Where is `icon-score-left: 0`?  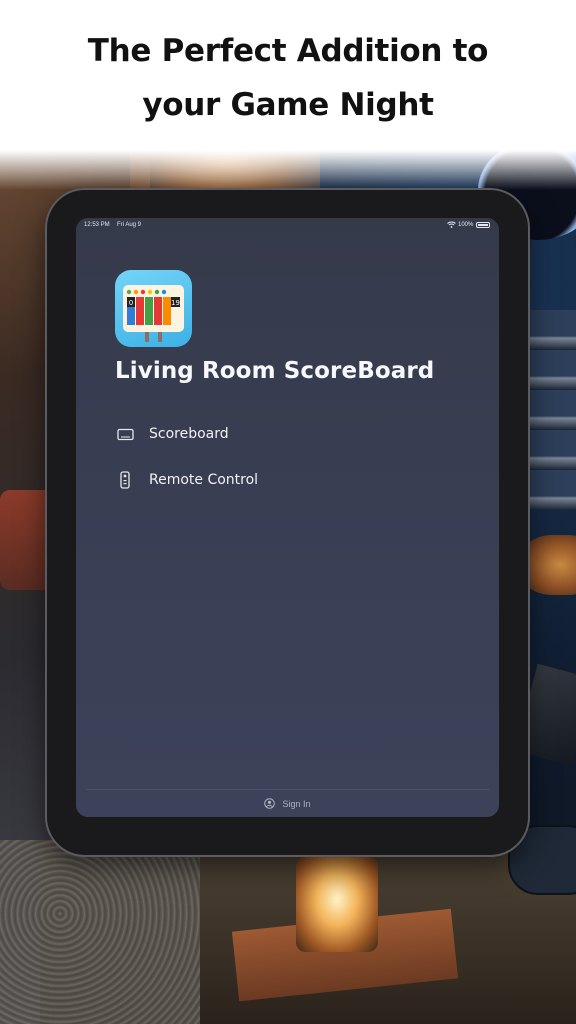 icon-score-left: 0 is located at coordinates (131, 303).